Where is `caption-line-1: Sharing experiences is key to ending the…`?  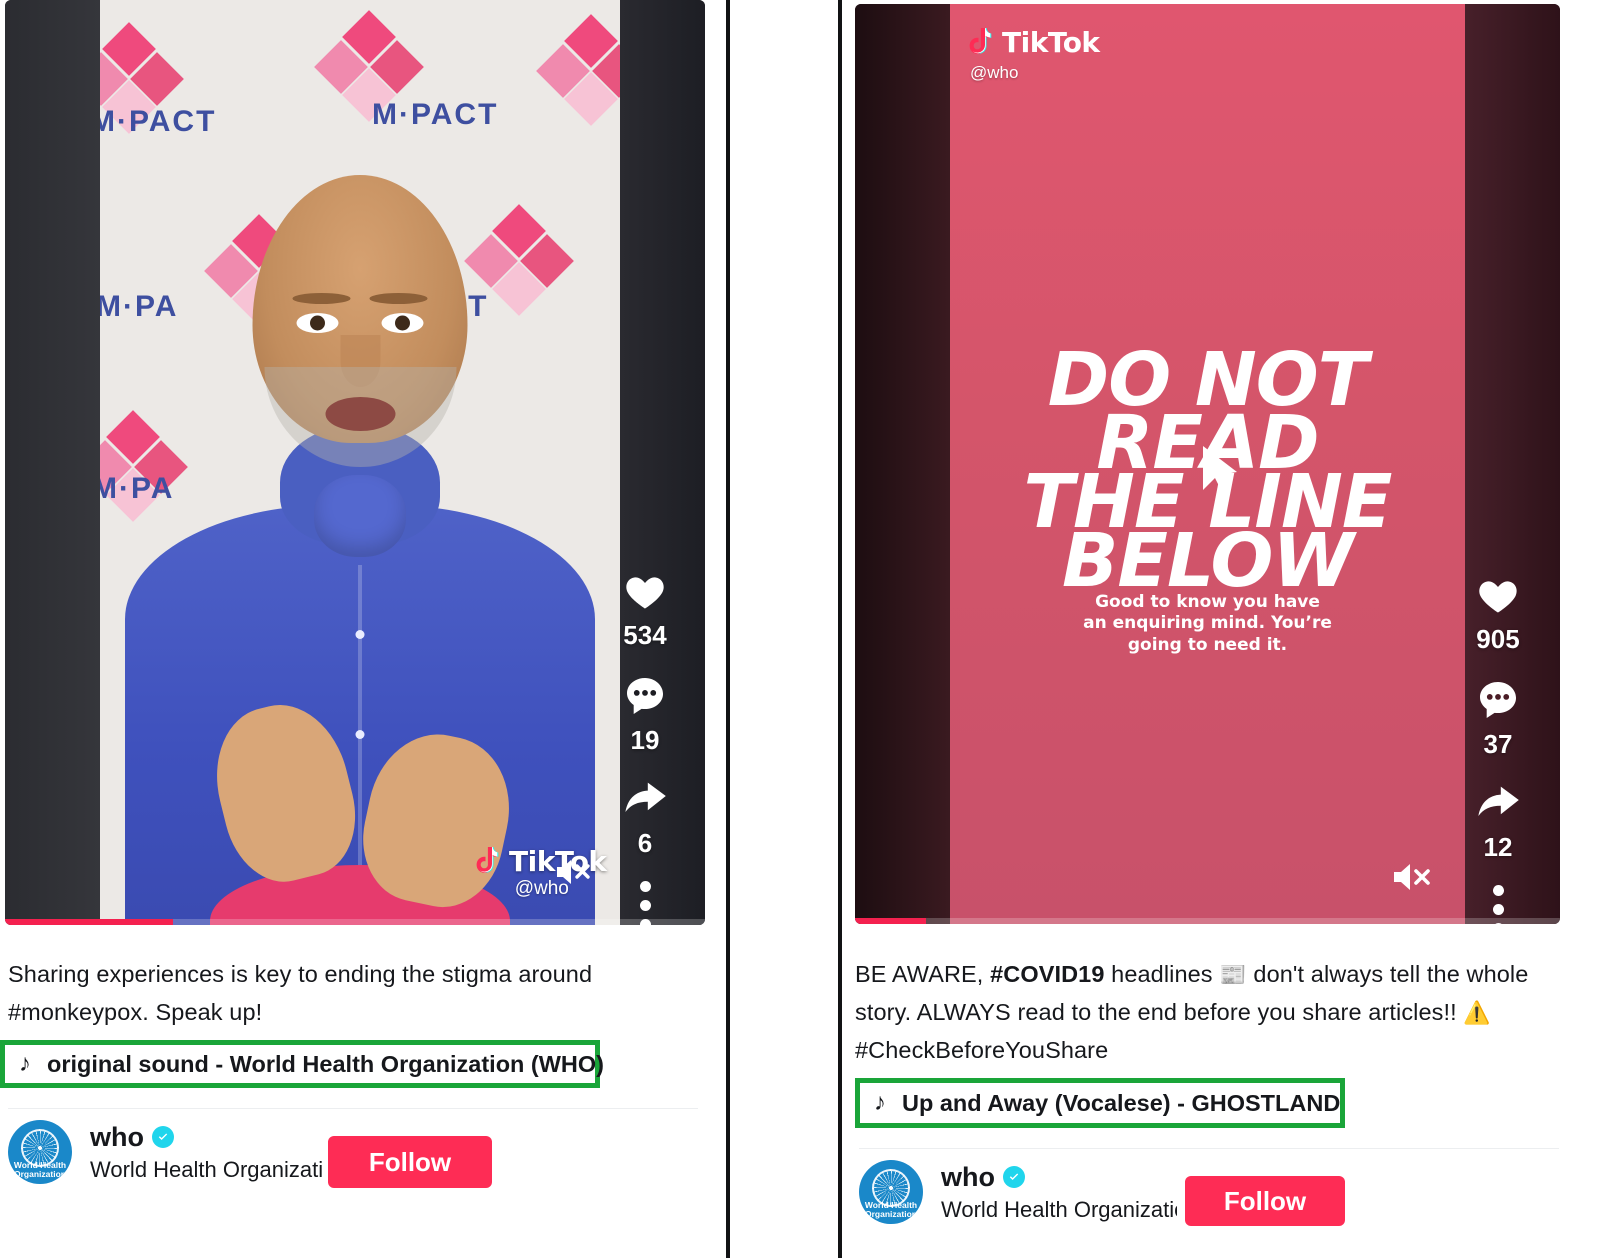
caption-line-1: Sharing experiences is key to ending the… is located at coordinates (300, 974).